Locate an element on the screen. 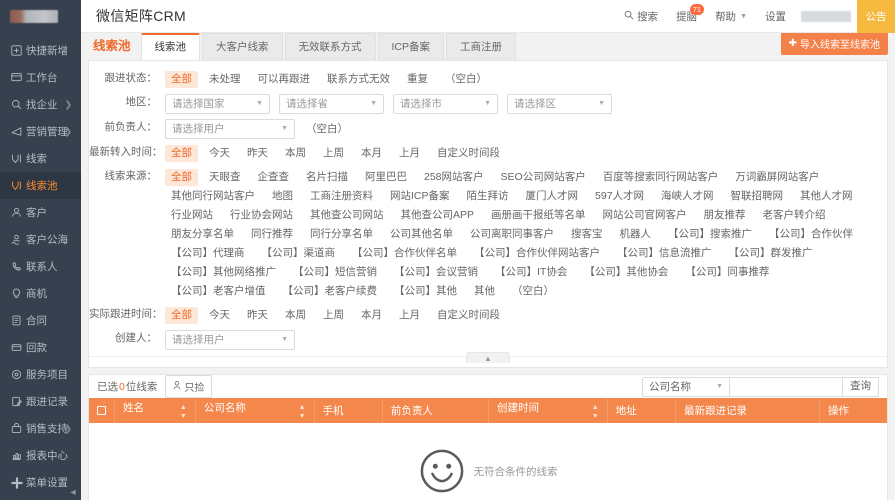 This screenshot has width=895, height=500. follow-time-option-2: 昨天 is located at coordinates (257, 315).